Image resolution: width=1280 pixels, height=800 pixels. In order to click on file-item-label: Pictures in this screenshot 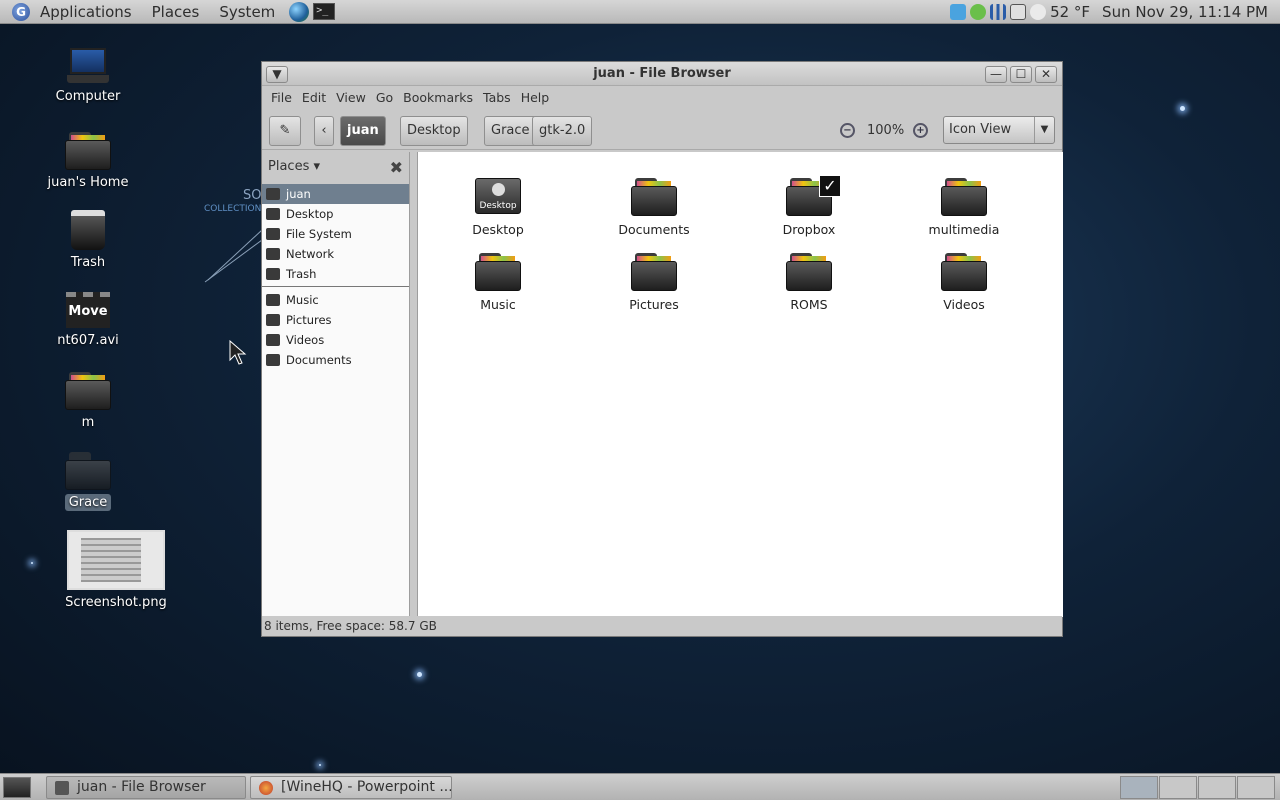, I will do `click(654, 304)`.